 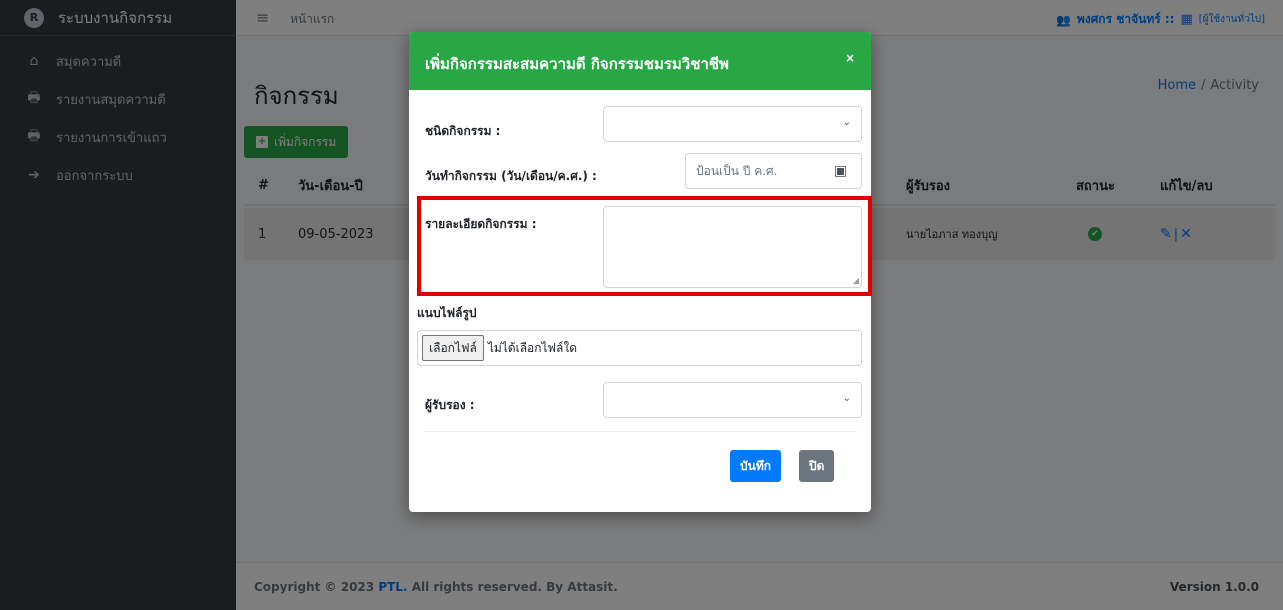 What do you see at coordinates (511, 176) in the screenshot?
I see `activity-date-label: วันทำกิจกรรม (วัน/เดือน/ค.ศ.) :` at bounding box center [511, 176].